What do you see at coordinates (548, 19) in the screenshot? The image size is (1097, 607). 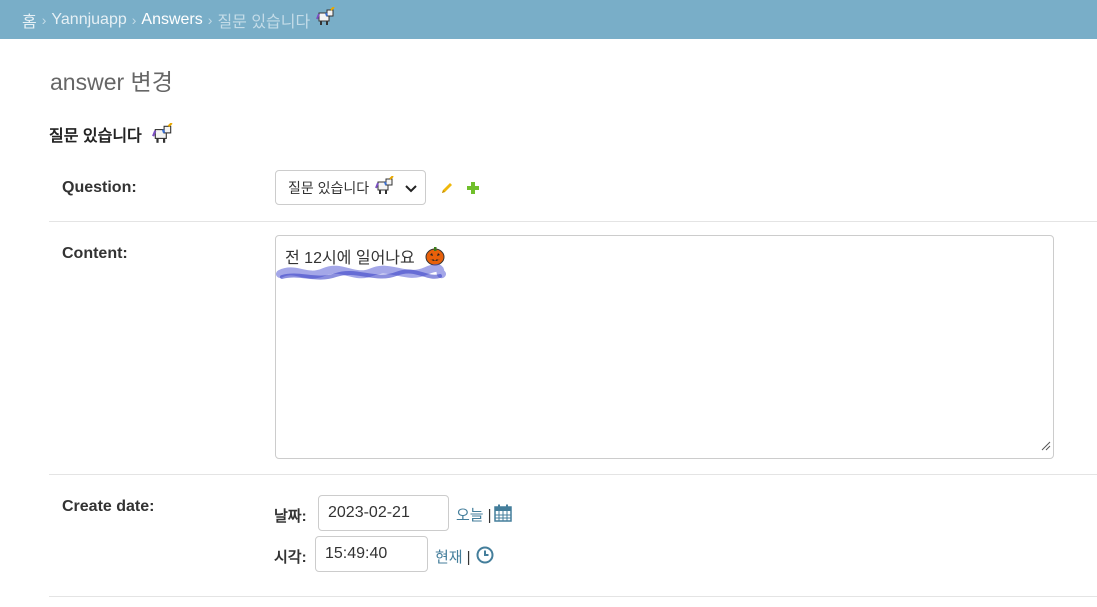 I see `breadcrumb: 홈 › Yannjuapp › Answers › 질문 있습니다` at bounding box center [548, 19].